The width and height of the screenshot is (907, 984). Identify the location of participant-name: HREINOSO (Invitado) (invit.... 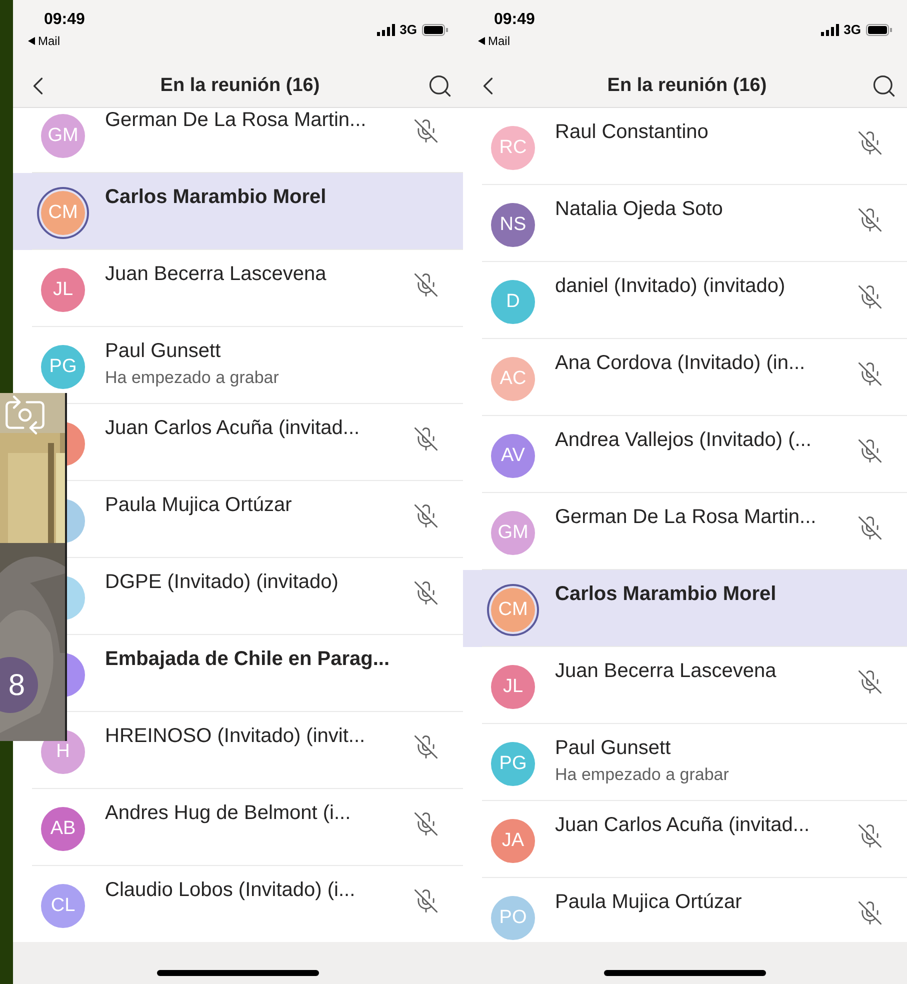
(235, 736).